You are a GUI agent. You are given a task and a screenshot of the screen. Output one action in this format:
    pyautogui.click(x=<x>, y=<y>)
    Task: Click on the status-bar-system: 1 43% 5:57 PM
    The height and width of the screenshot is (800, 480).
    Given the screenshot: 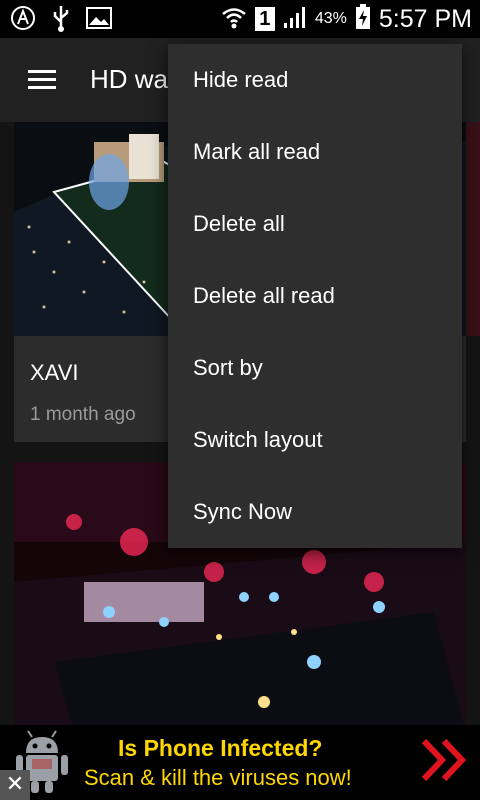 What is the action you would take?
    pyautogui.click(x=346, y=19)
    